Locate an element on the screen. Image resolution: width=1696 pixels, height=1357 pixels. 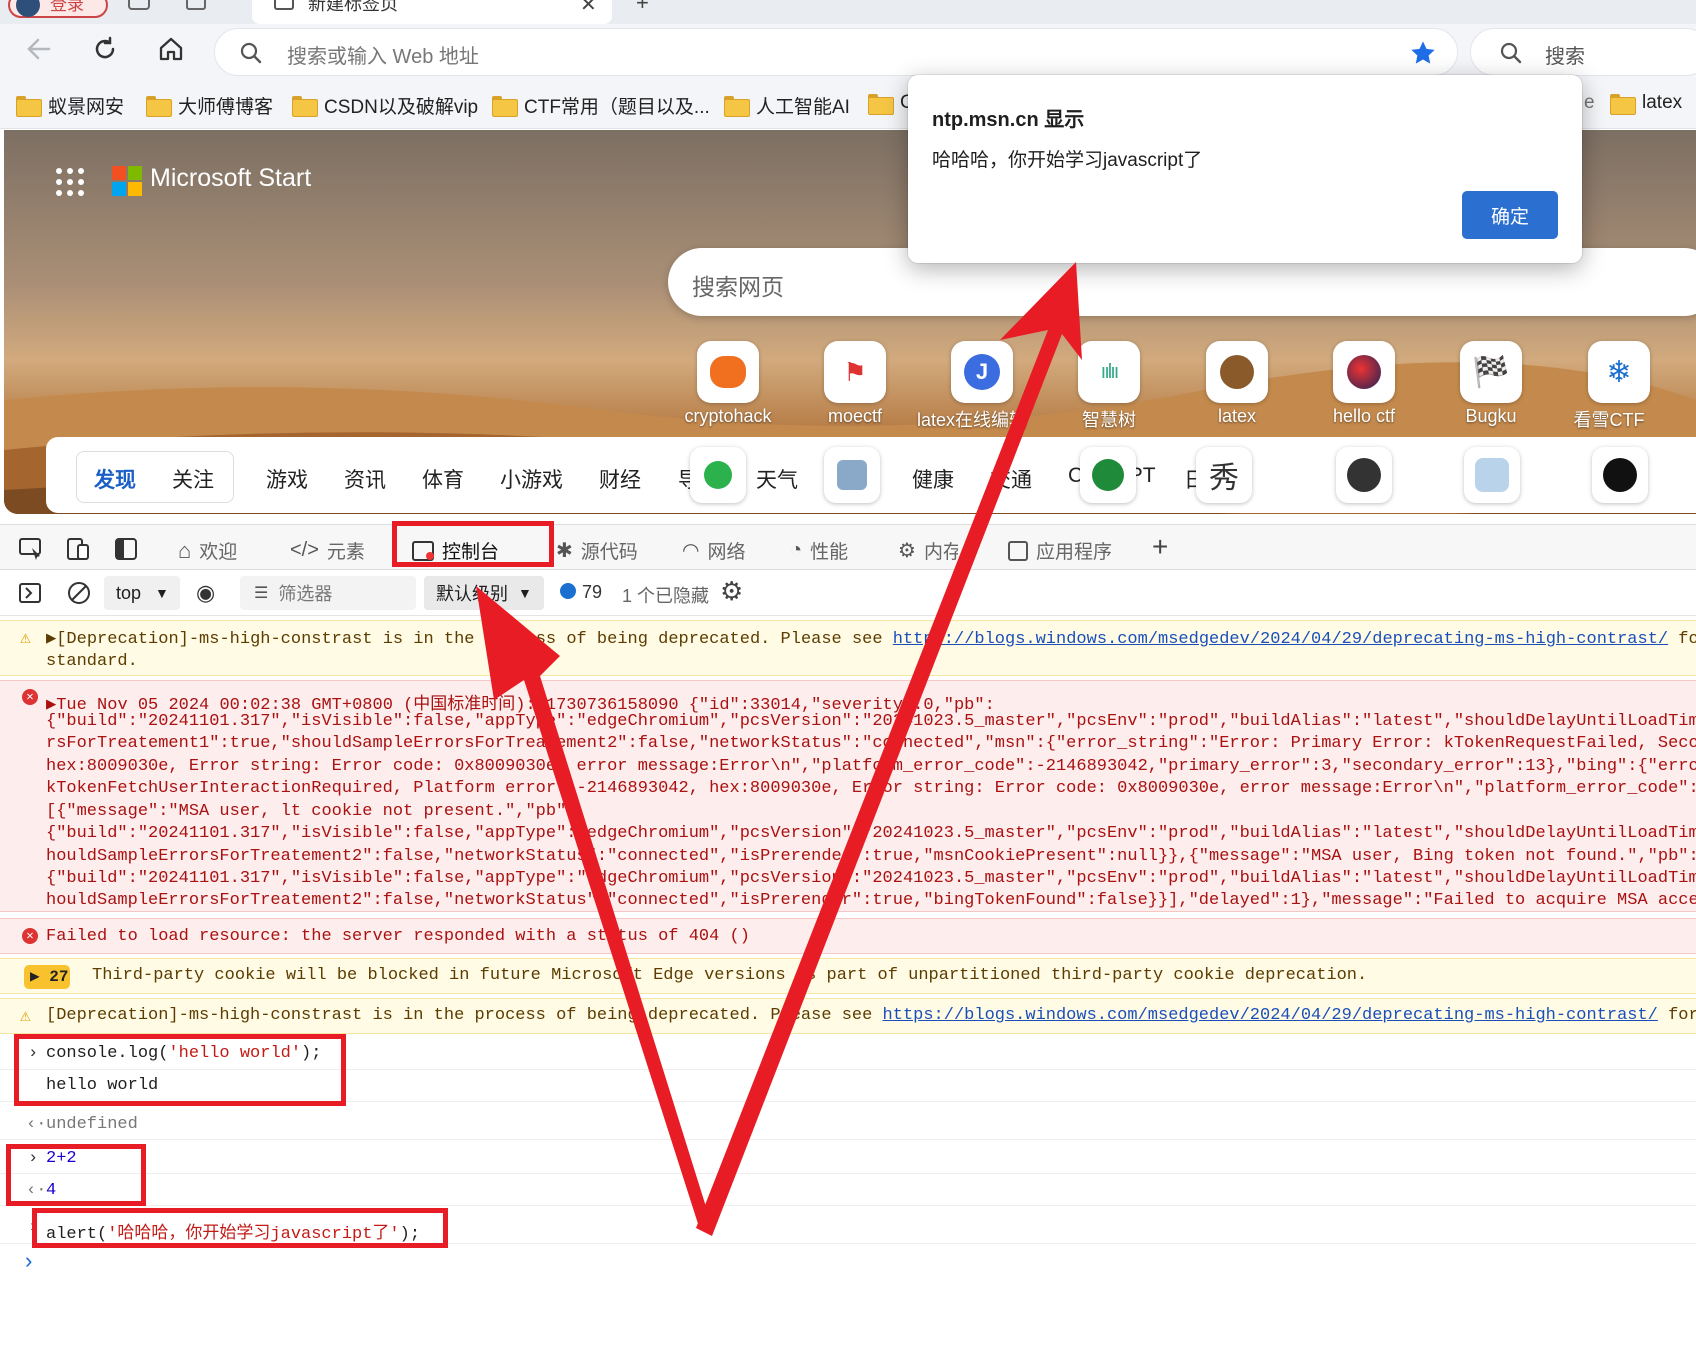
arrow-to-level is located at coordinates (594, 908).